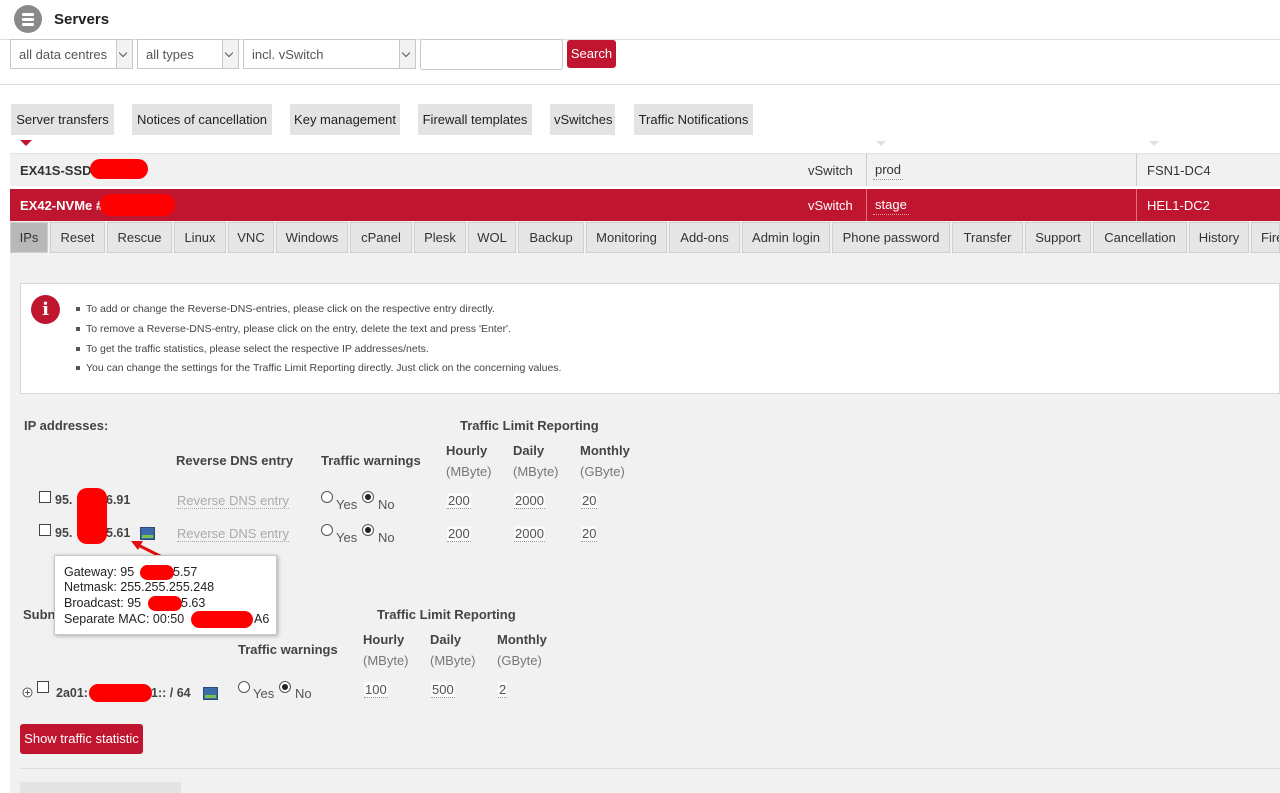  What do you see at coordinates (193, 603) in the screenshot?
I see `tooltip-broadcast: 5.63` at bounding box center [193, 603].